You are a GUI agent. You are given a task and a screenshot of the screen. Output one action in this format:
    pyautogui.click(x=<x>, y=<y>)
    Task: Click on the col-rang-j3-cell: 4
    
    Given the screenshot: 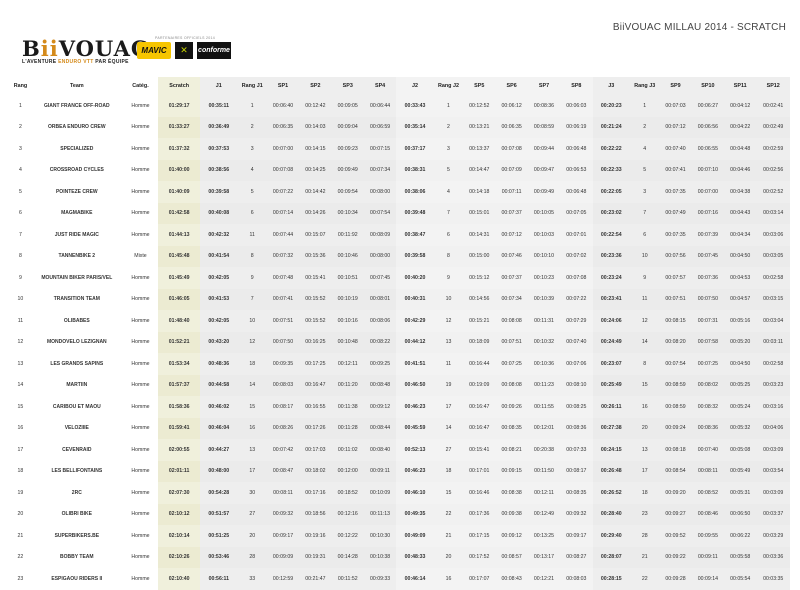 What is the action you would take?
    pyautogui.click(x=645, y=149)
    